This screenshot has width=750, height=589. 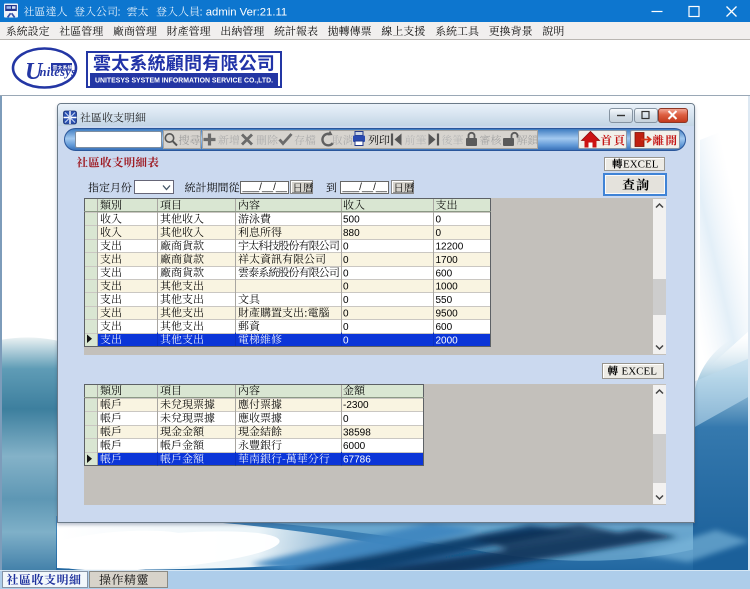 I want to click on svg-text: 1000, so click(x=447, y=287).